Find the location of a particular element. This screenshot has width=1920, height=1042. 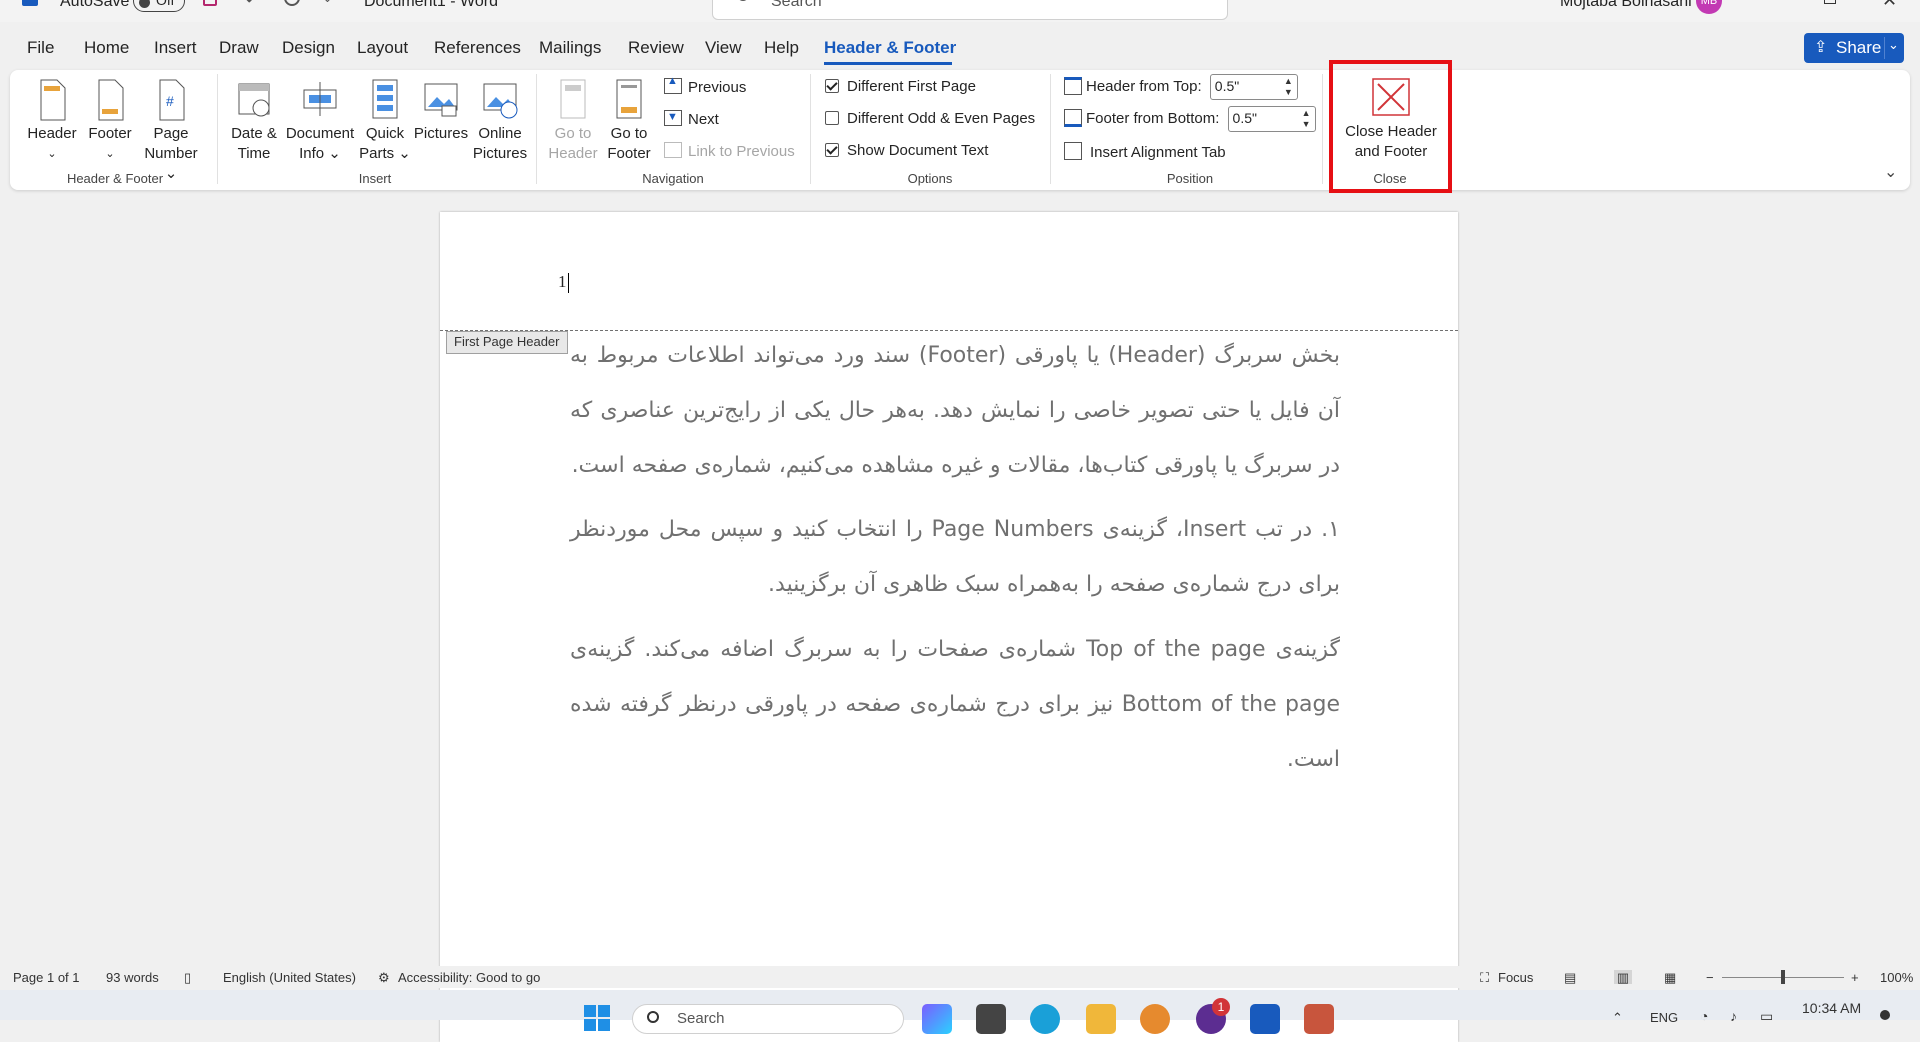

footer-from-bottom-input: 0.5" ▲ ▼ is located at coordinates (1271, 119).